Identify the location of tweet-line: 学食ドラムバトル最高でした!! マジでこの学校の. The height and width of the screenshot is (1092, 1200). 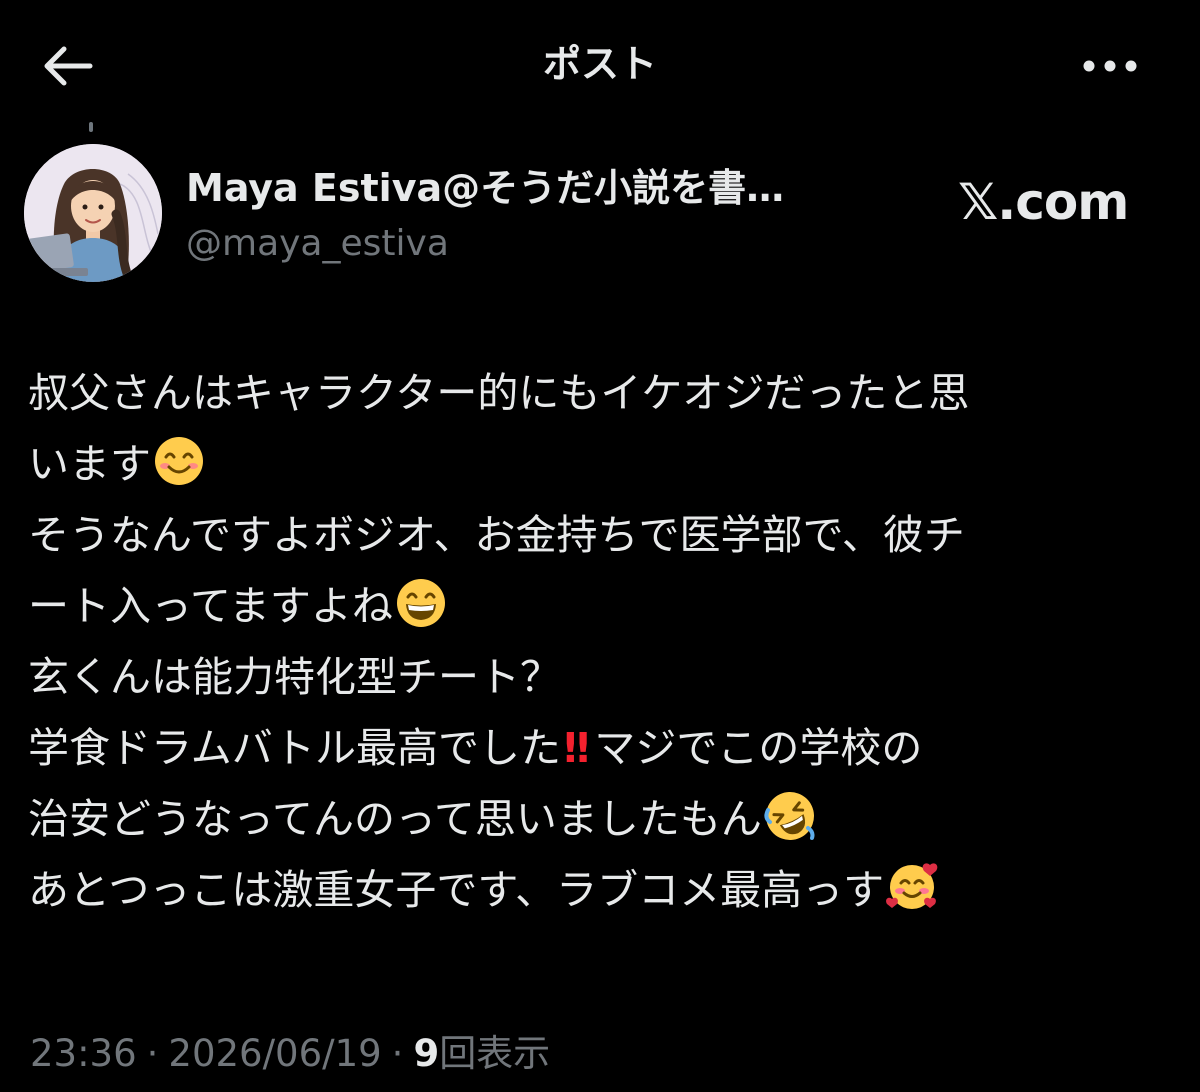
(603, 748).